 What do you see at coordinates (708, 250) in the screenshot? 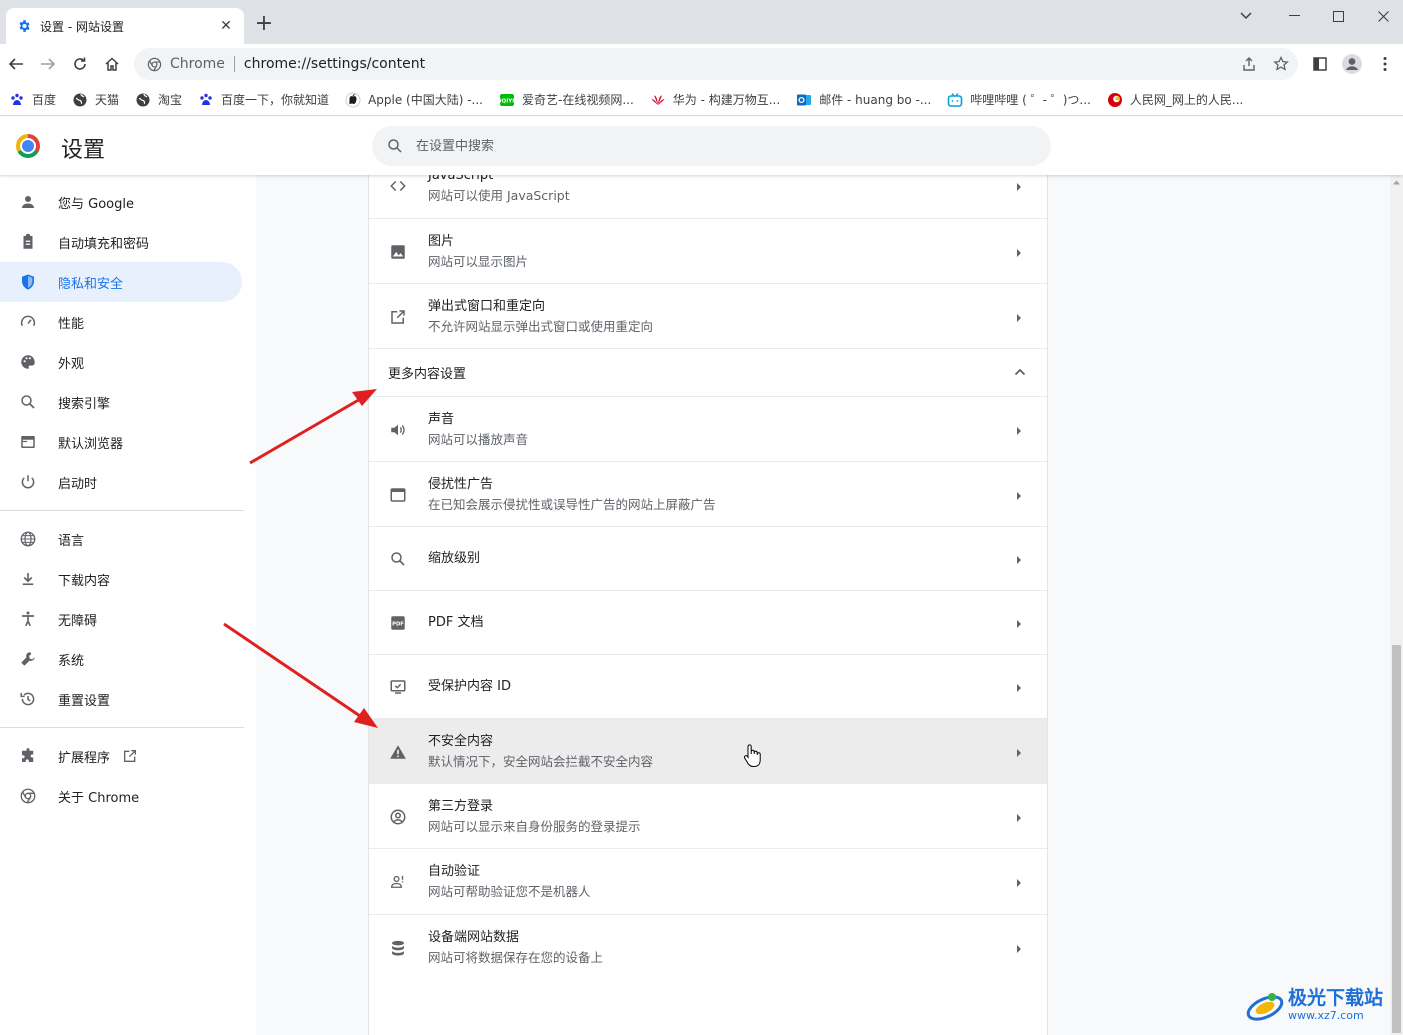
I see `content-setting-row: 图片网站可以显示图片` at bounding box center [708, 250].